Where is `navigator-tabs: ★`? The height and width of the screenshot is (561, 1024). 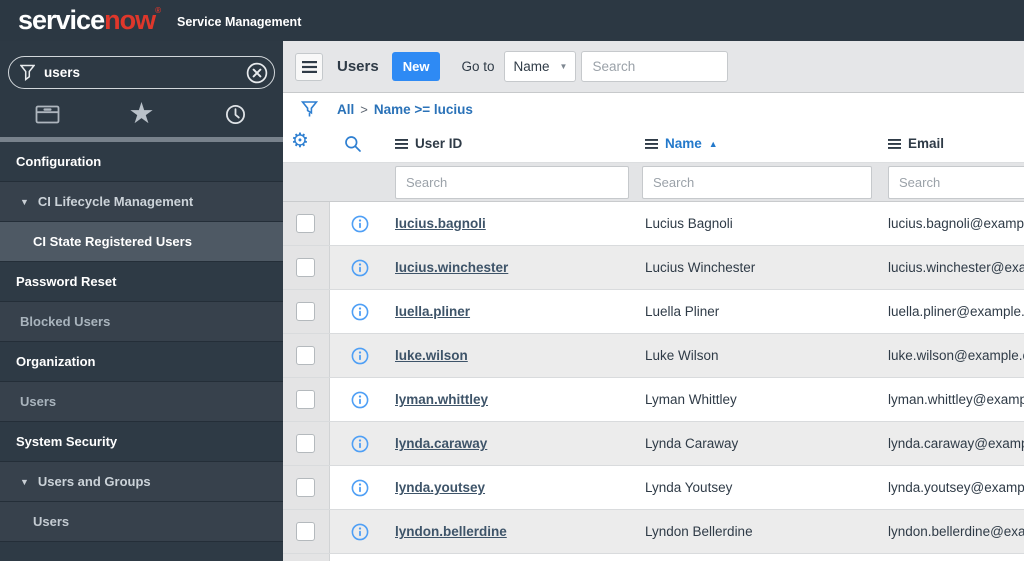
navigator-tabs: ★ is located at coordinates (141, 114).